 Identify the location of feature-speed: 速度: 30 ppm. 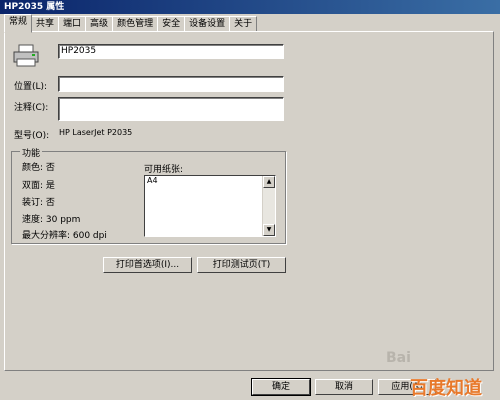
(51, 220).